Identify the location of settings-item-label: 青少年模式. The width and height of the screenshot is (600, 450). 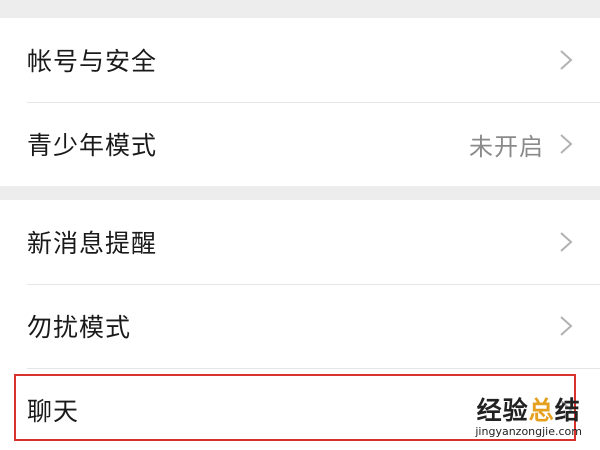
(92, 145).